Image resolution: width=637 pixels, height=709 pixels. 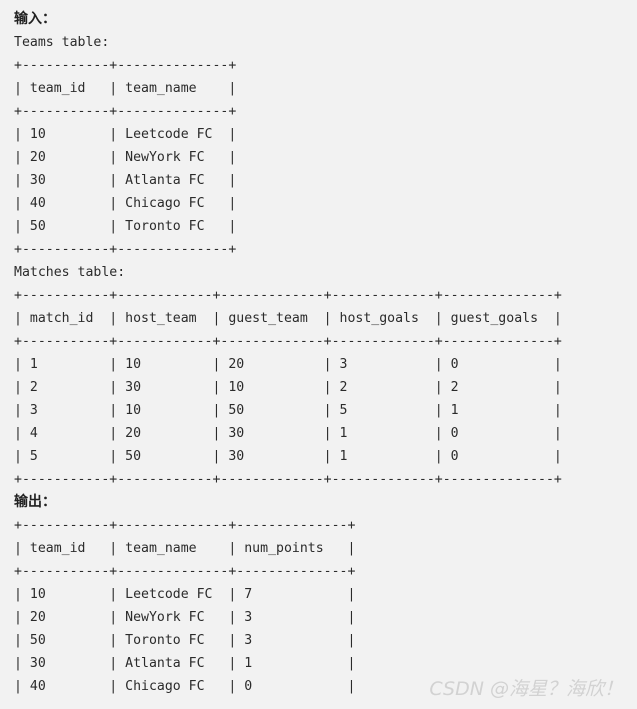 What do you see at coordinates (288, 433) in the screenshot?
I see `table-row: | 4 | 20 | 30 | 1 | 0 |` at bounding box center [288, 433].